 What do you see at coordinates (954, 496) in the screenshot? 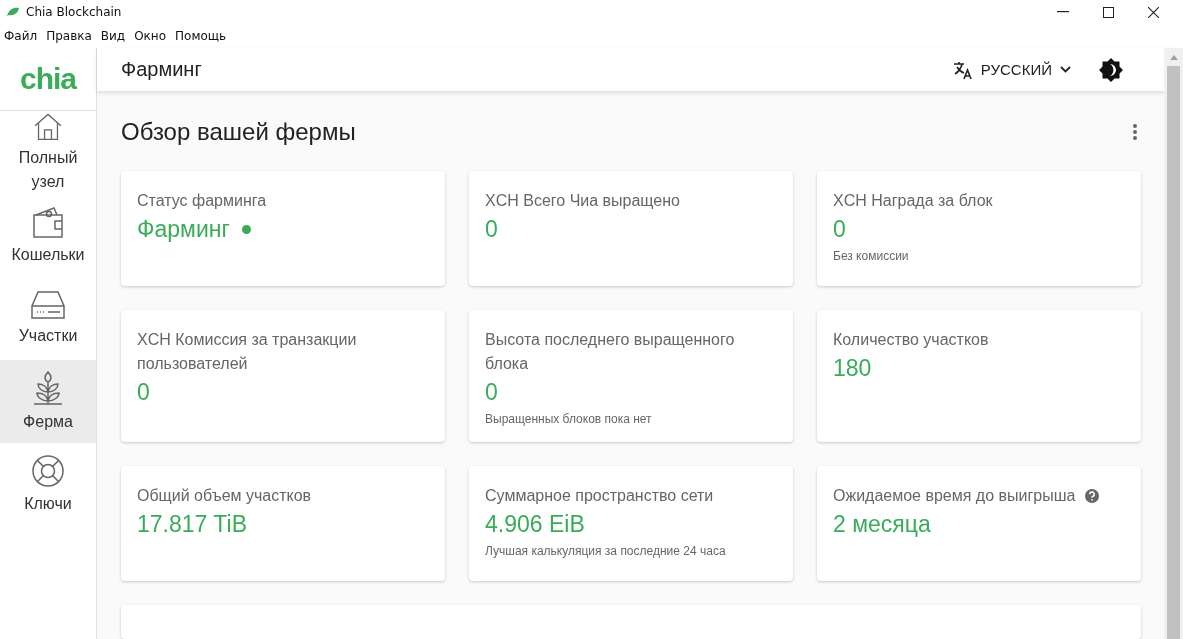
I see `card-title: Ожидаемое время до выигрыша` at bounding box center [954, 496].